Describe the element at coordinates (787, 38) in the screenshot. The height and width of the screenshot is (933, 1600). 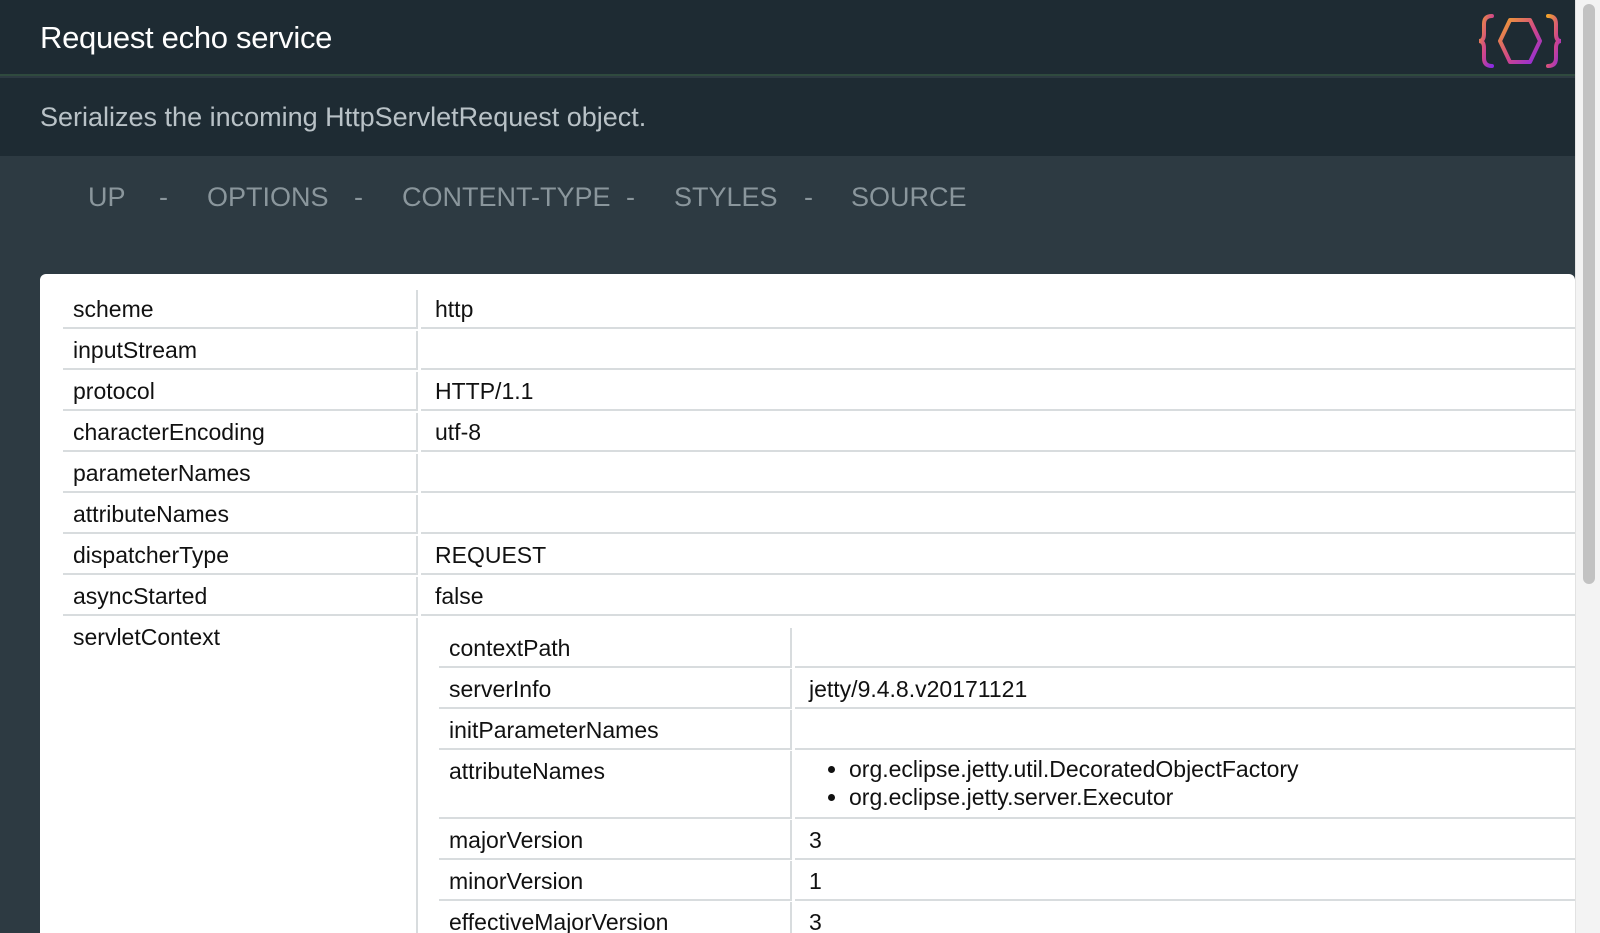
I see `title-bar: Request echo service` at that location.